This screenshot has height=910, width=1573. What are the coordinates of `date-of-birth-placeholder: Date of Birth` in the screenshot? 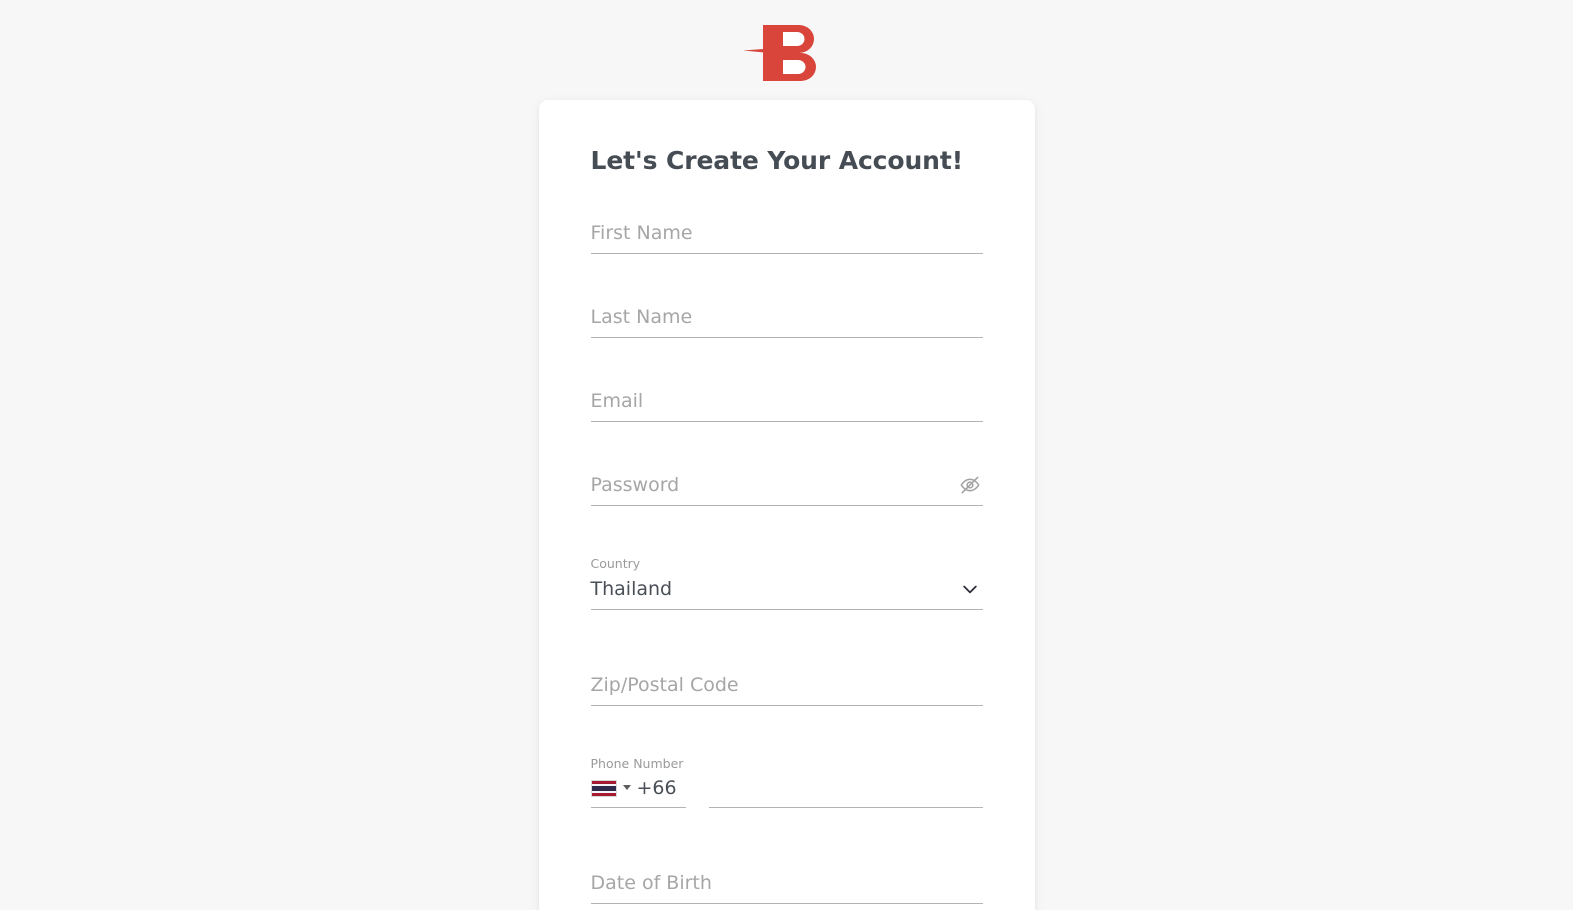 It's located at (787, 883).